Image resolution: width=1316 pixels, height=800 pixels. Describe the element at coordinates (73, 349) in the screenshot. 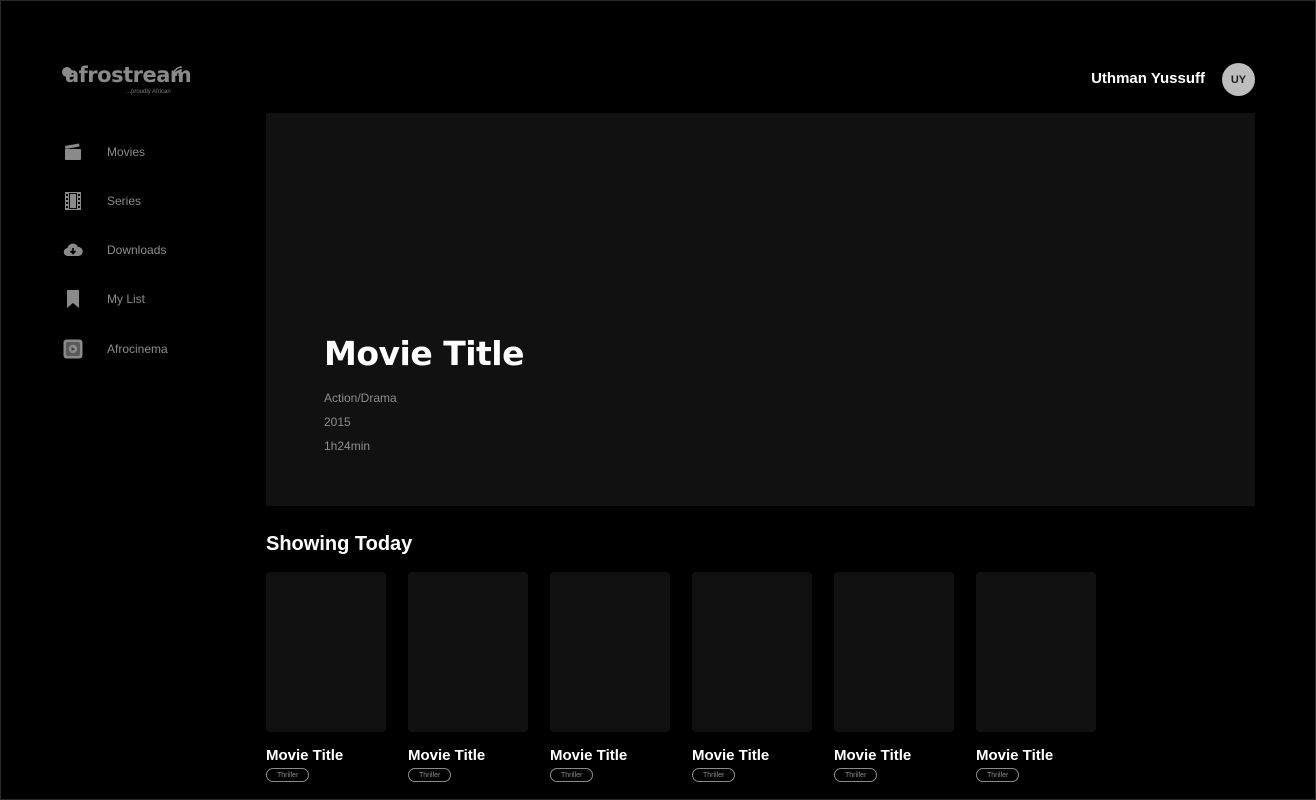

I see `play-screen-icon` at that location.